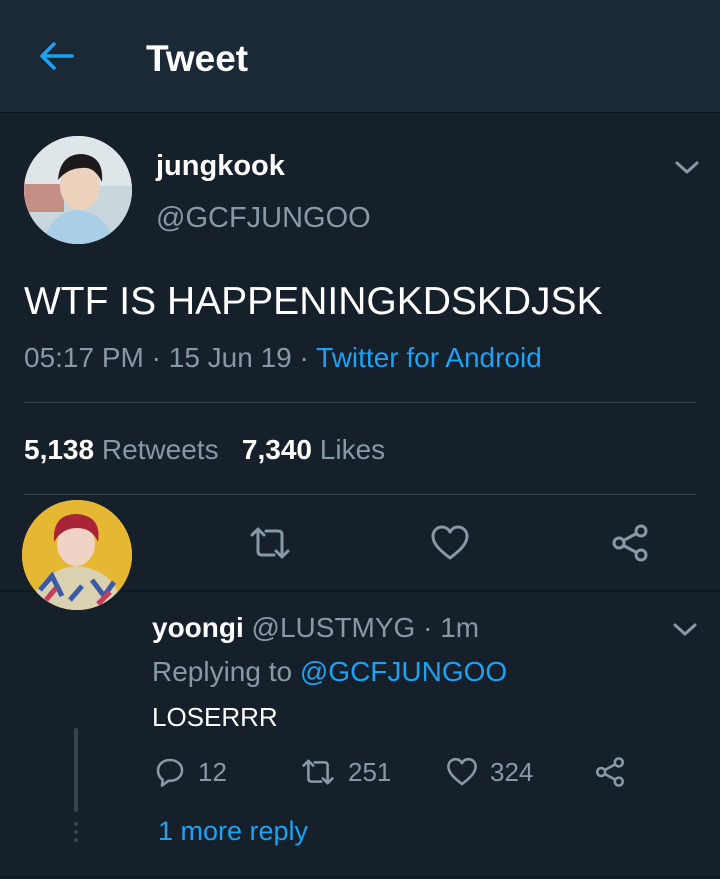  What do you see at coordinates (190, 772) in the screenshot?
I see `reply-reply-button: 12` at bounding box center [190, 772].